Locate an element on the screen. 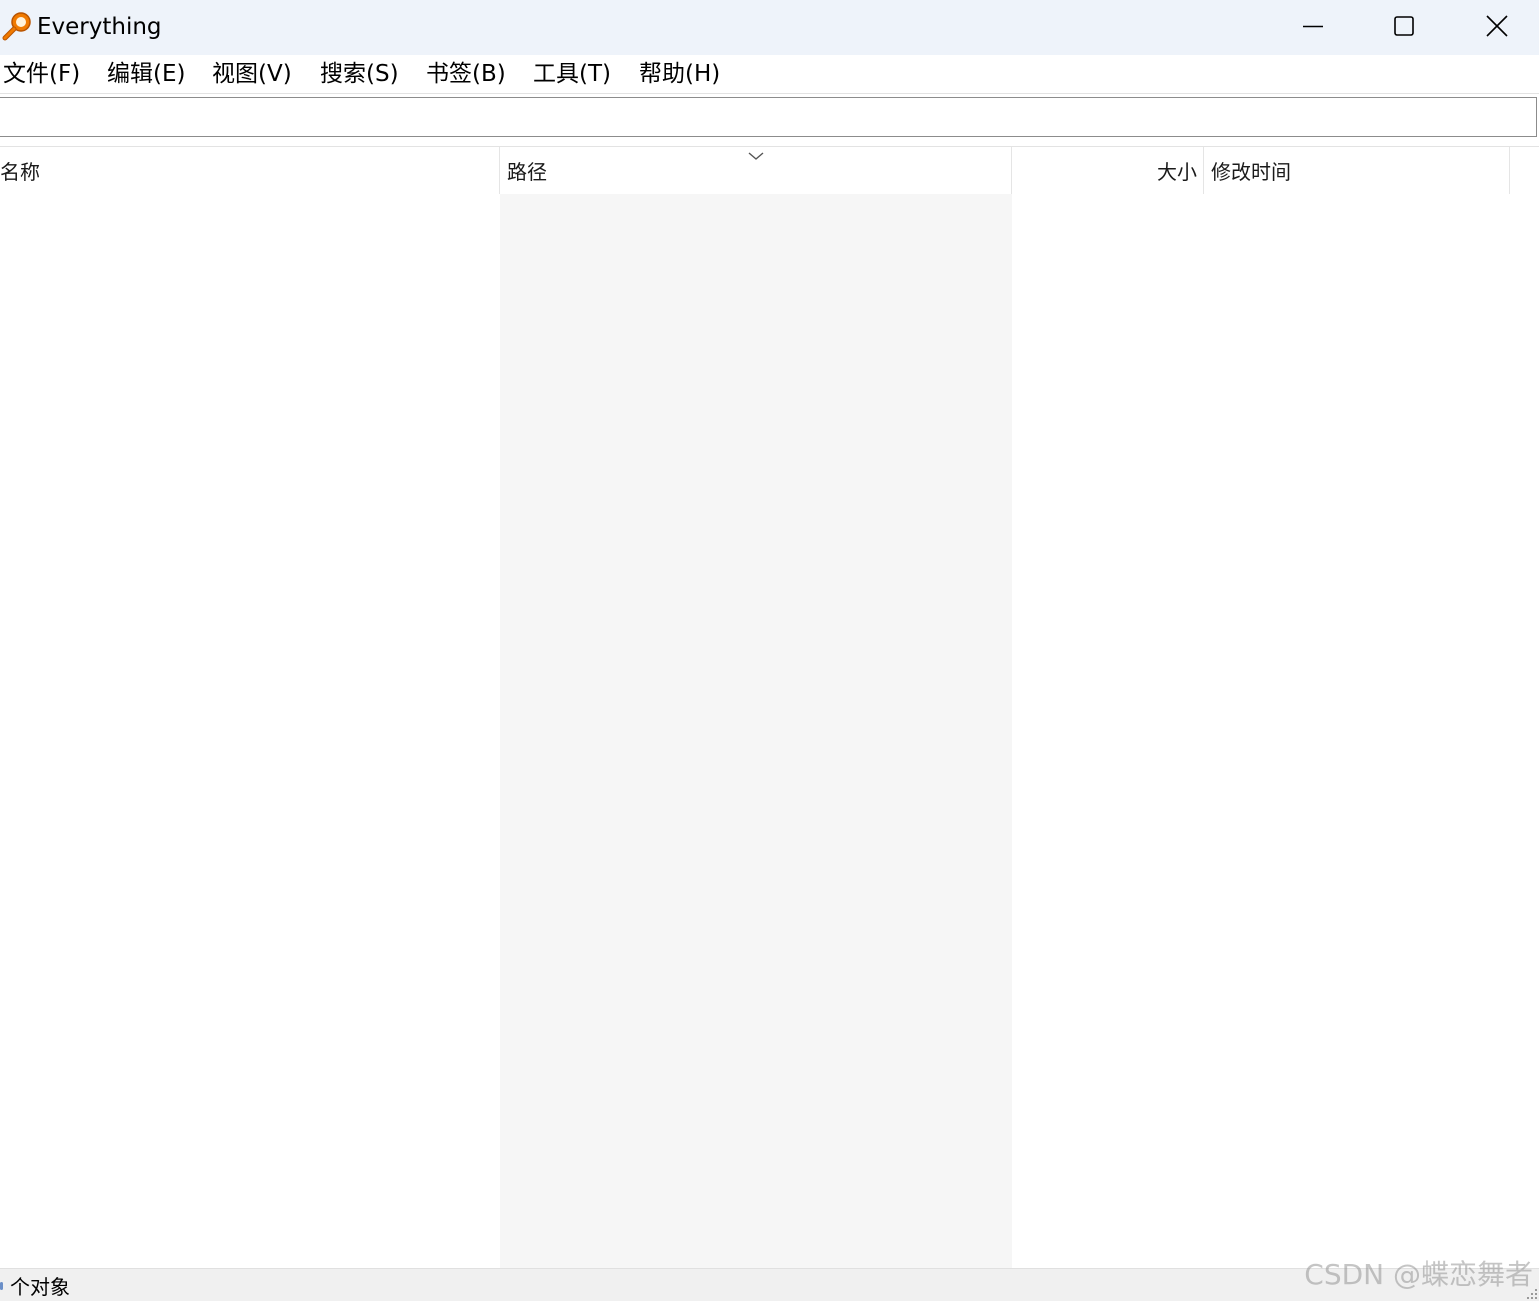 This screenshot has width=1539, height=1301. chevron-down-icon is located at coordinates (756, 156).